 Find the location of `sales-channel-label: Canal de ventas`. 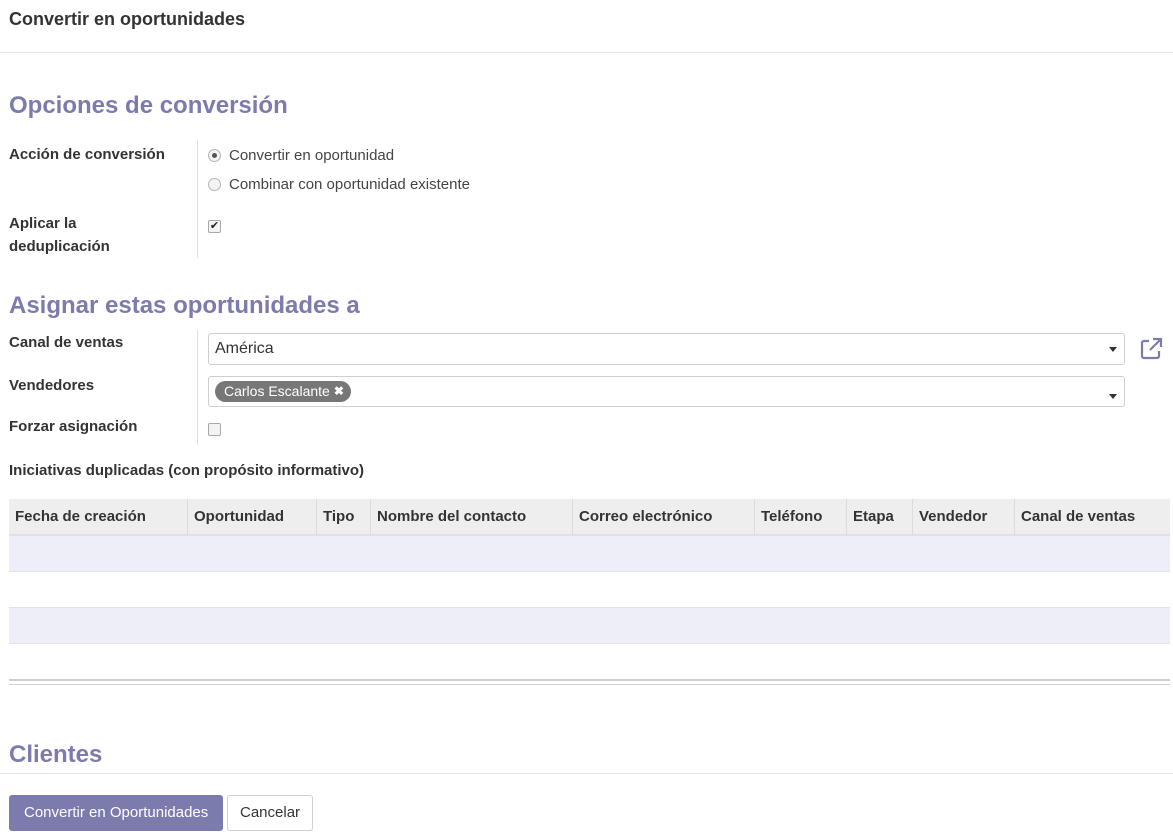

sales-channel-label: Canal de ventas is located at coordinates (66, 342).